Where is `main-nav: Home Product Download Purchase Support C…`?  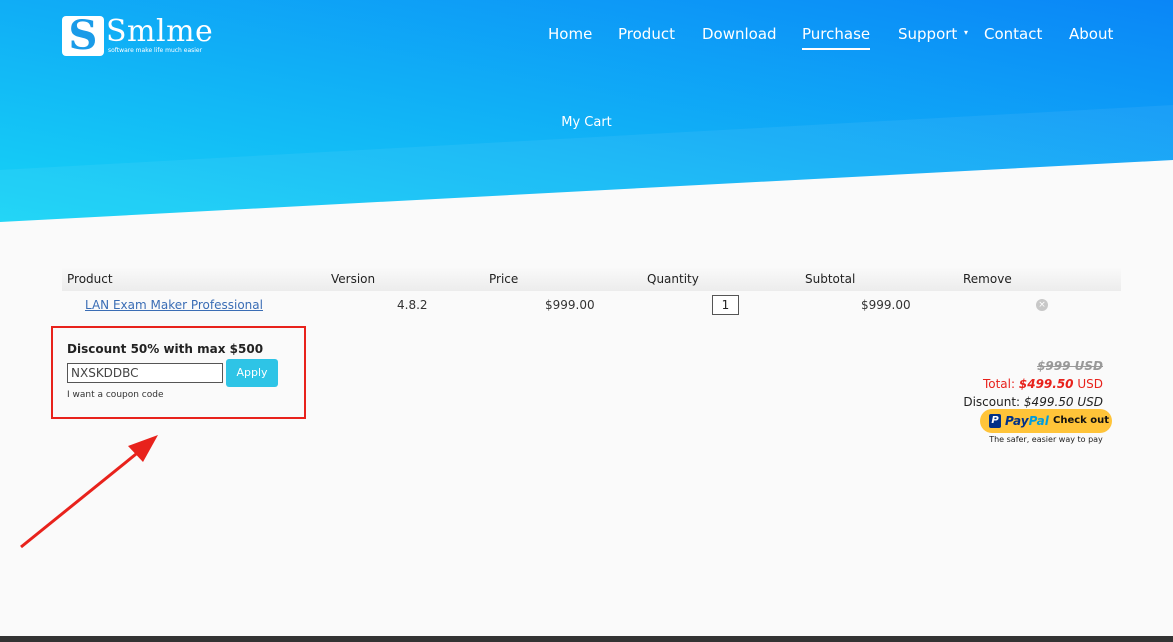 main-nav: Home Product Download Purchase Support C… is located at coordinates (586, 37).